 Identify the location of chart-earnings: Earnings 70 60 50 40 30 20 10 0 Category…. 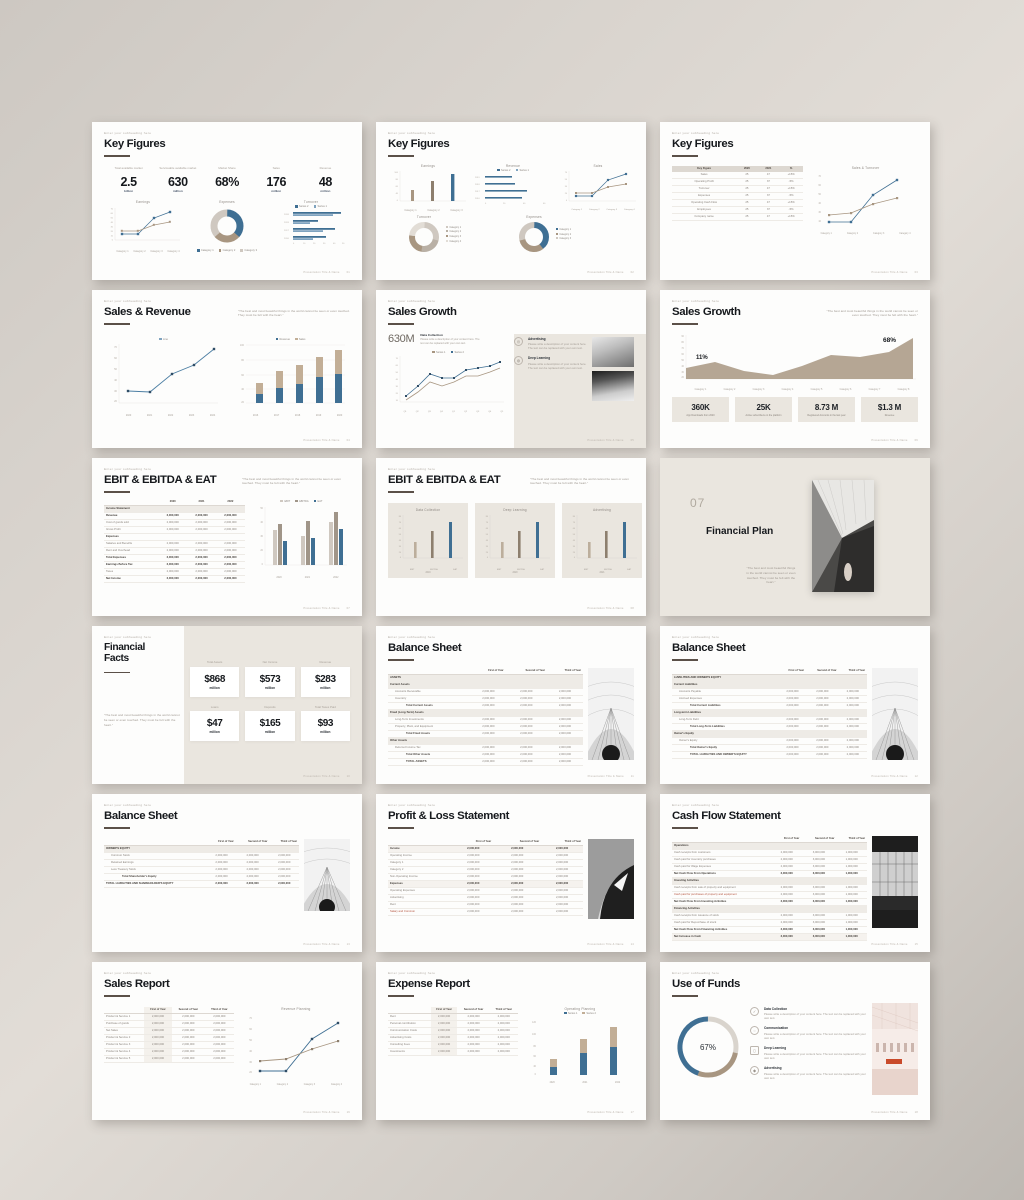
(143, 226).